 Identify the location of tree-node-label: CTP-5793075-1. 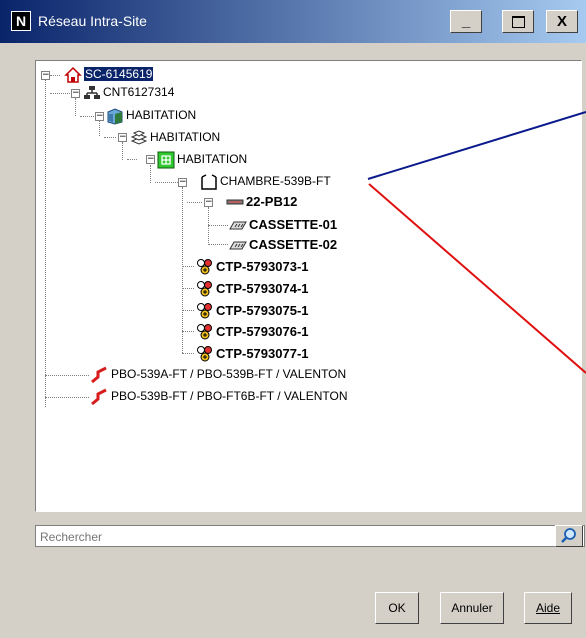
(262, 310).